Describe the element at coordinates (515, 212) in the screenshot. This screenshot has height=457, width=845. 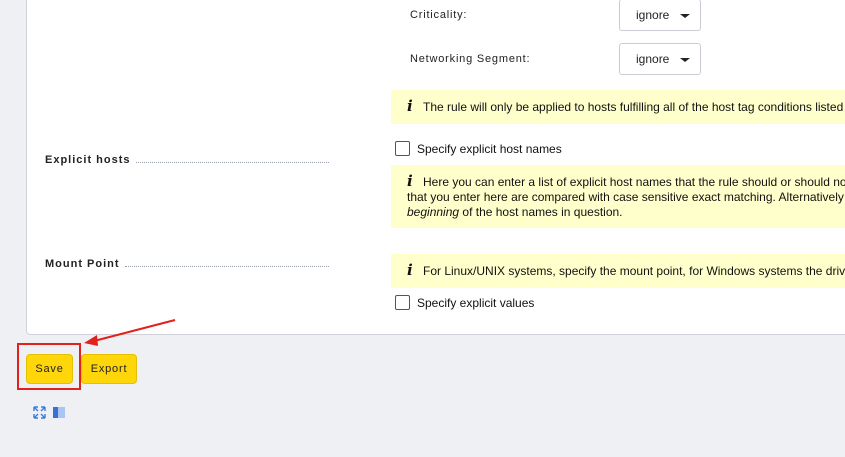
I see `explicit-hosts-info-line-3: beginning of the host names in question.` at that location.